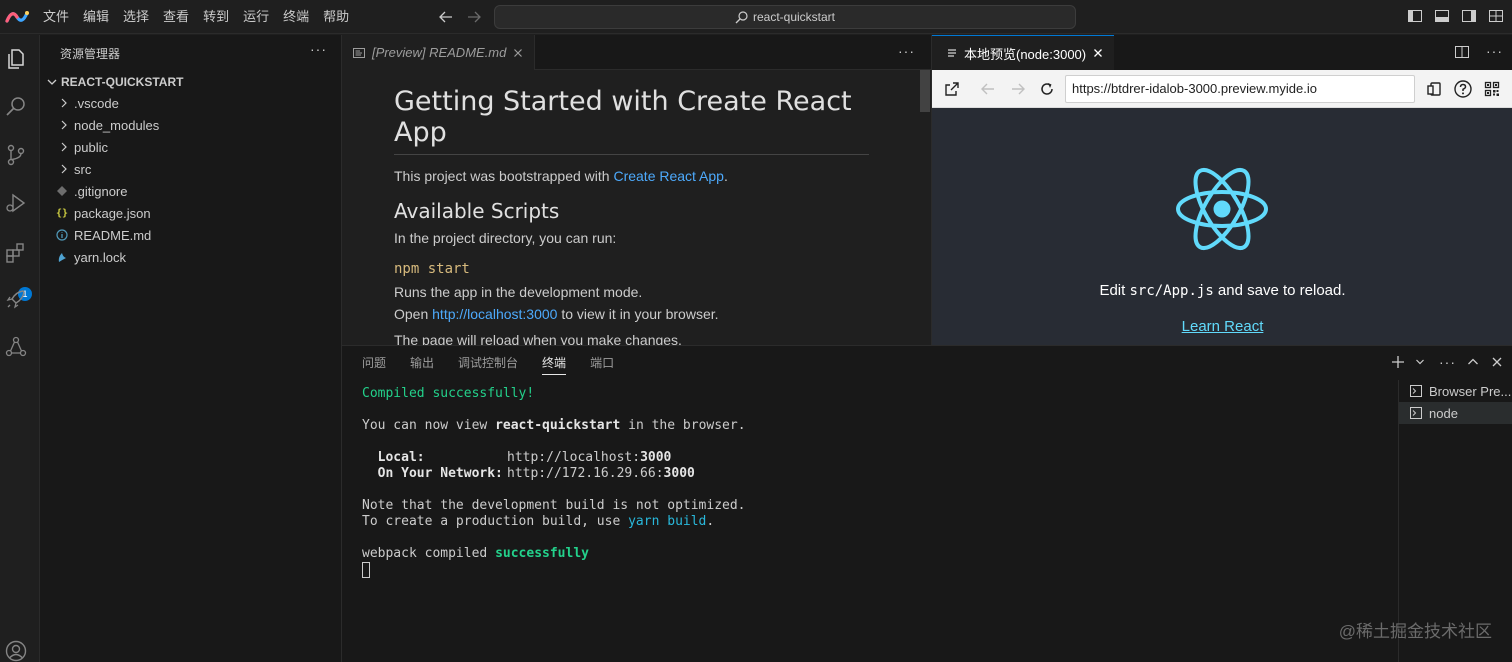 This screenshot has height=662, width=1512. I want to click on watermark: @稀土掘金技术社区, so click(1415, 631).